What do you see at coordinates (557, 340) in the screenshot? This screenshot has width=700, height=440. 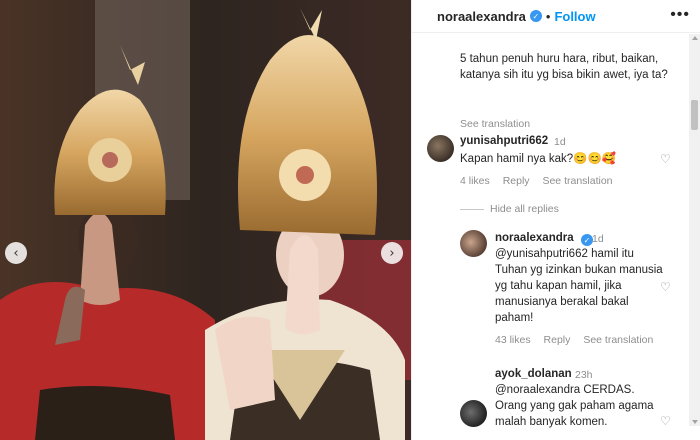 I see `reply-reply-button: Reply` at bounding box center [557, 340].